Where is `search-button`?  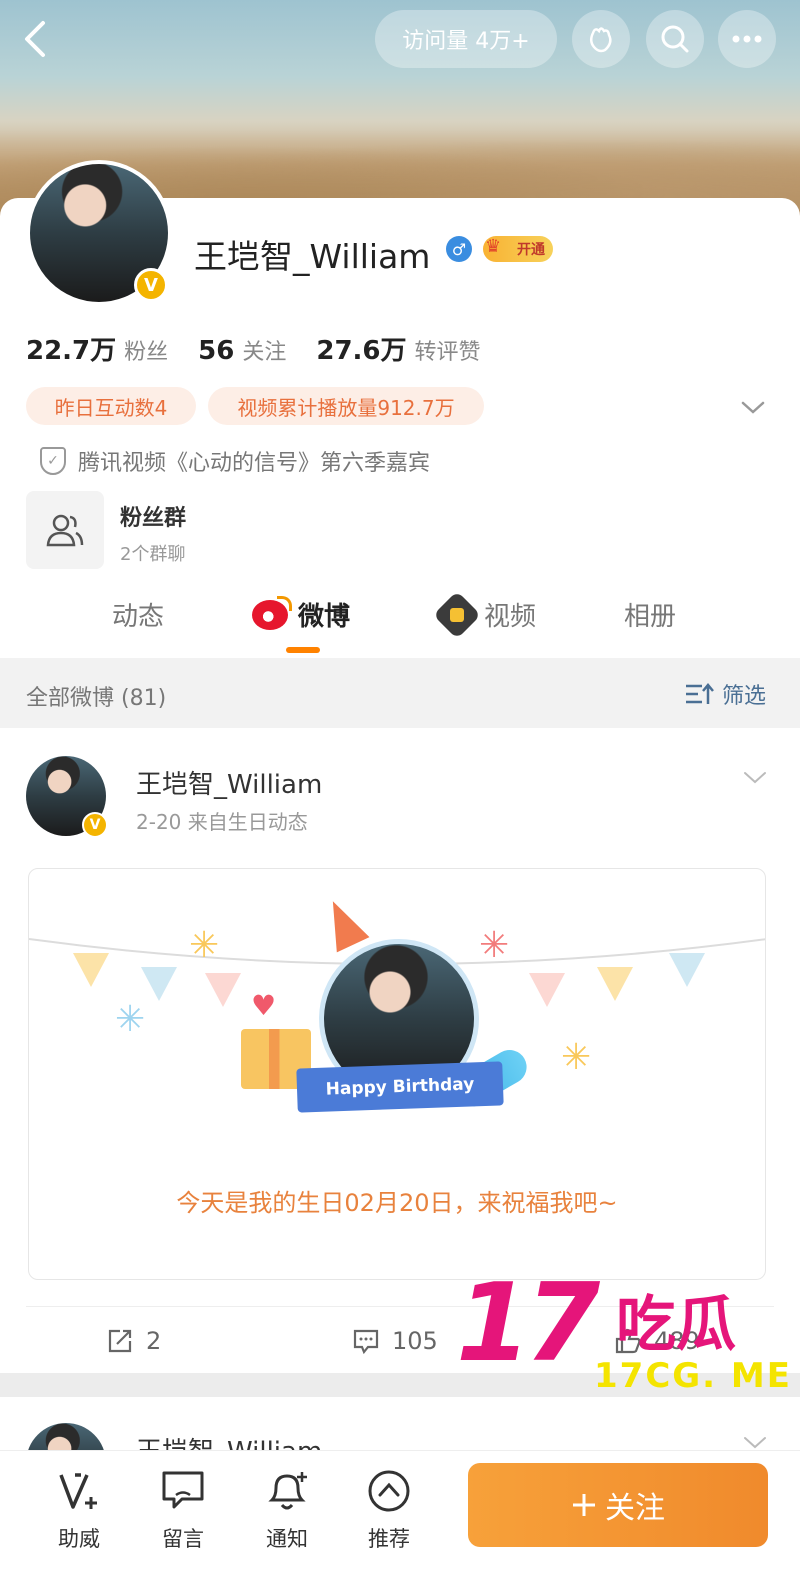 search-button is located at coordinates (675, 39).